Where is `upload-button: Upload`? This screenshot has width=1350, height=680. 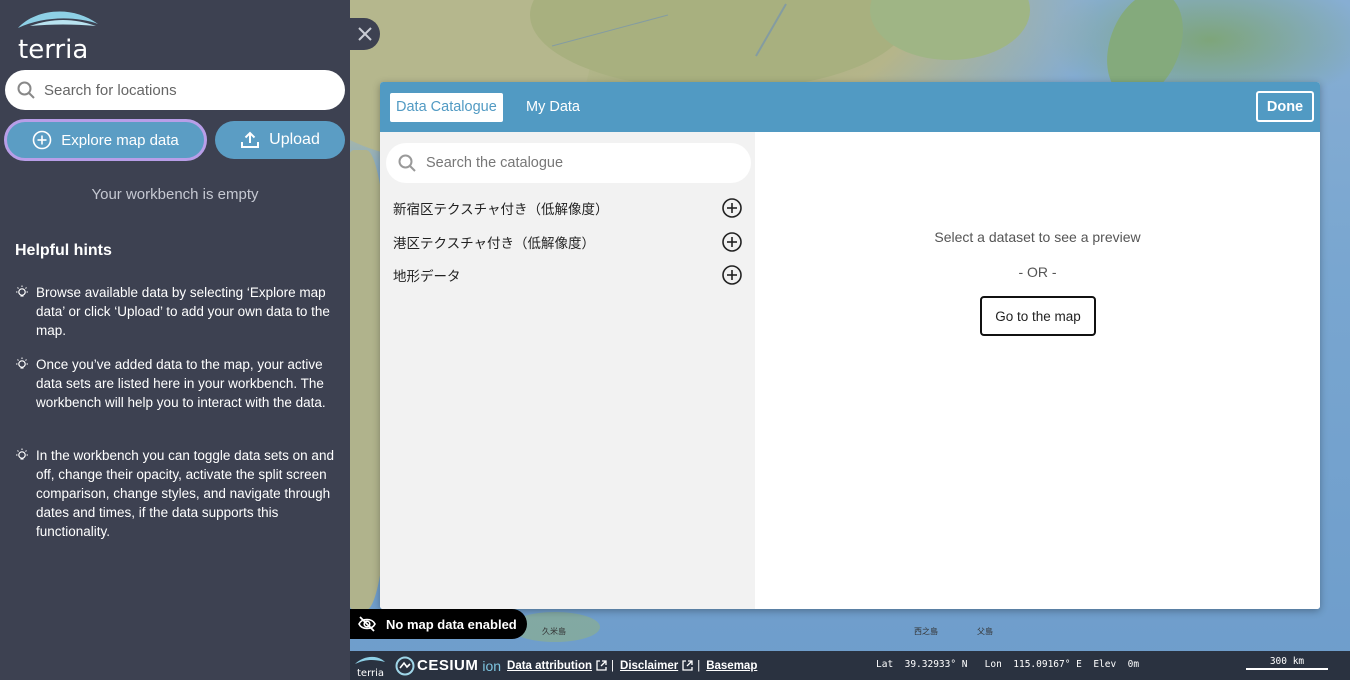 upload-button: Upload is located at coordinates (280, 140).